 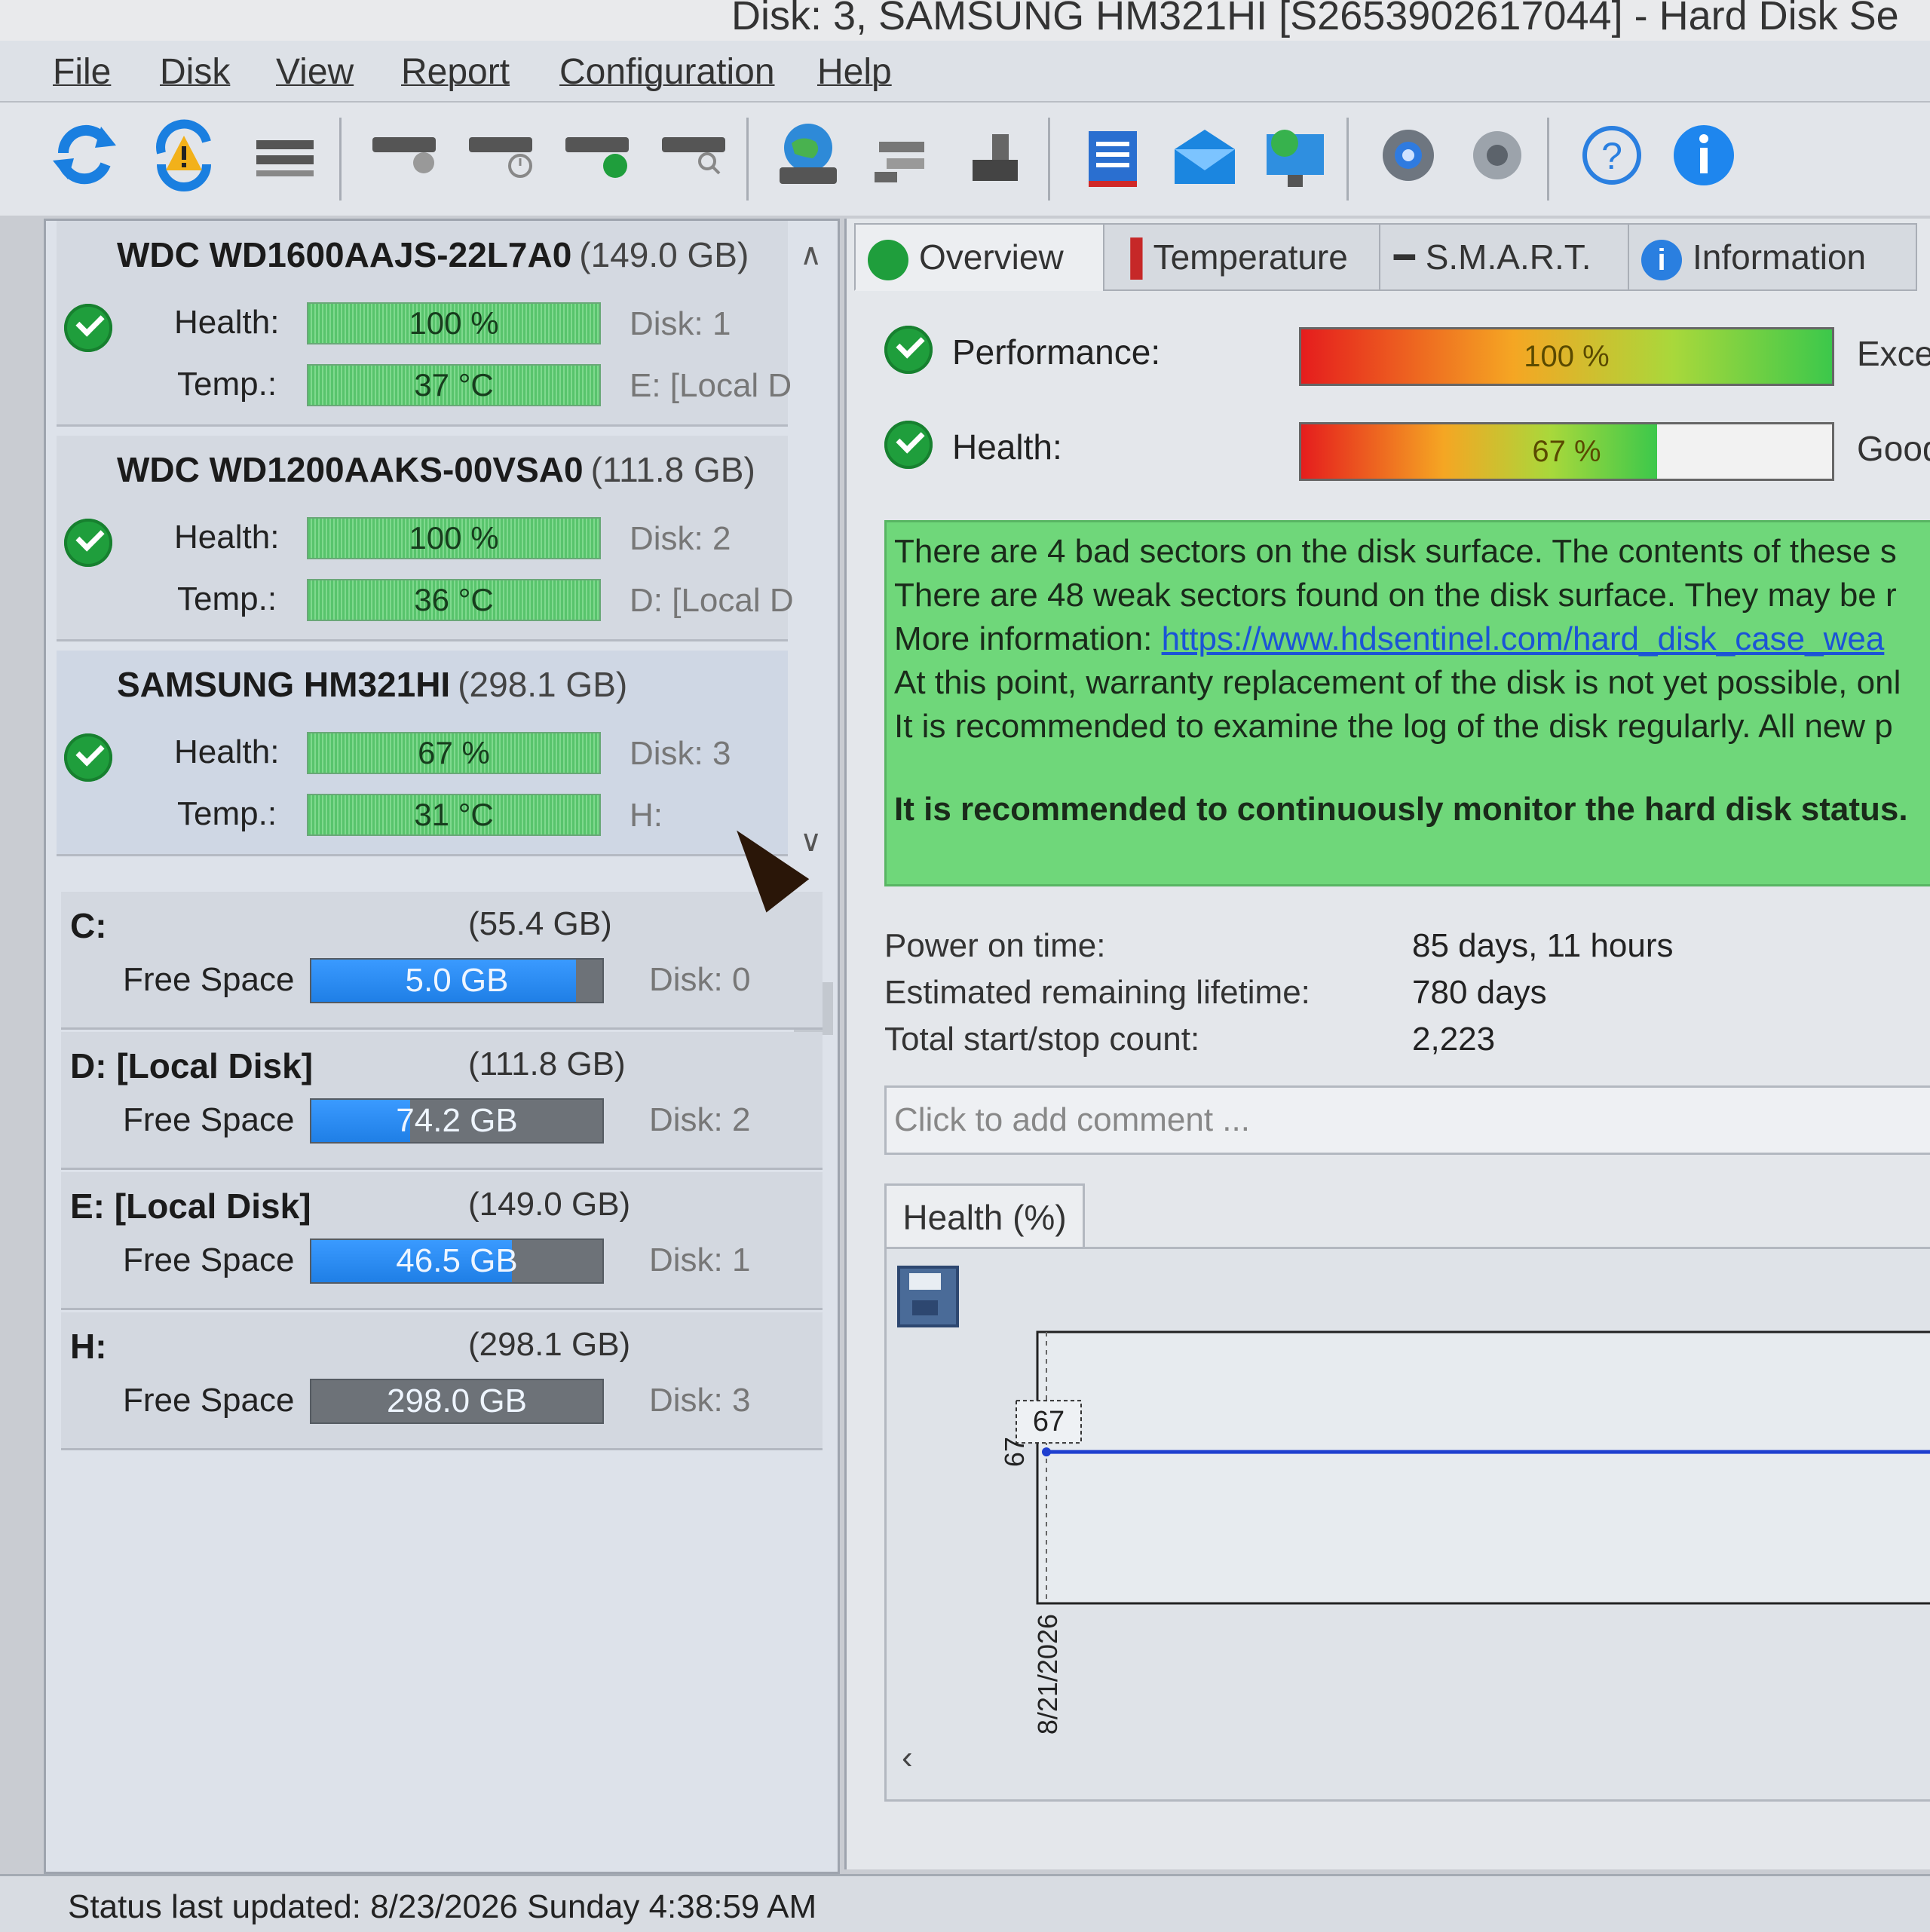 I want to click on help-icon: ?, so click(x=1612, y=153).